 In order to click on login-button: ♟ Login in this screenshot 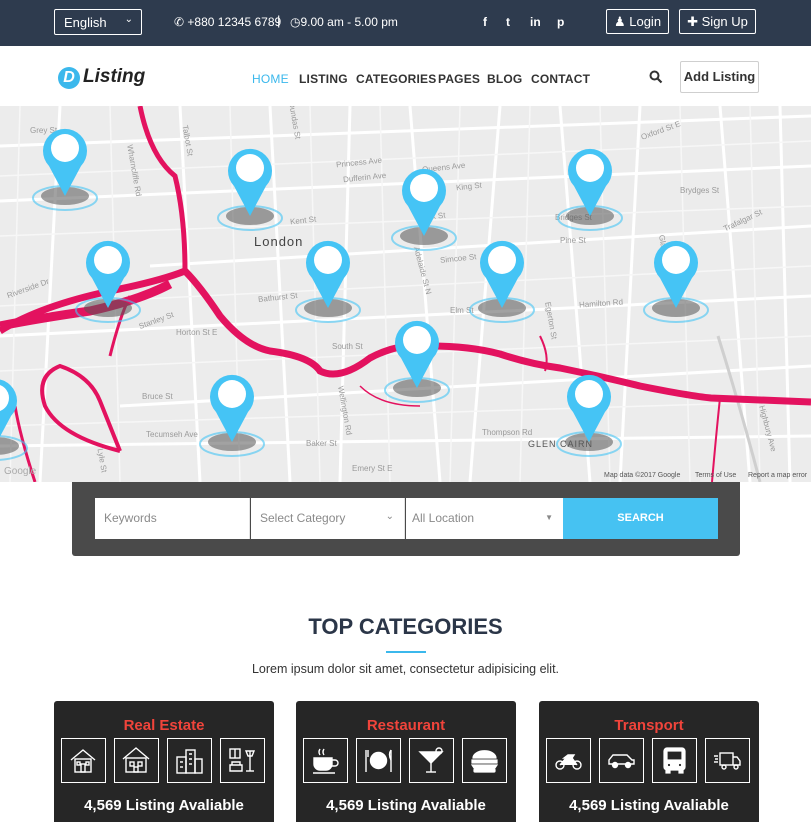, I will do `click(637, 21)`.